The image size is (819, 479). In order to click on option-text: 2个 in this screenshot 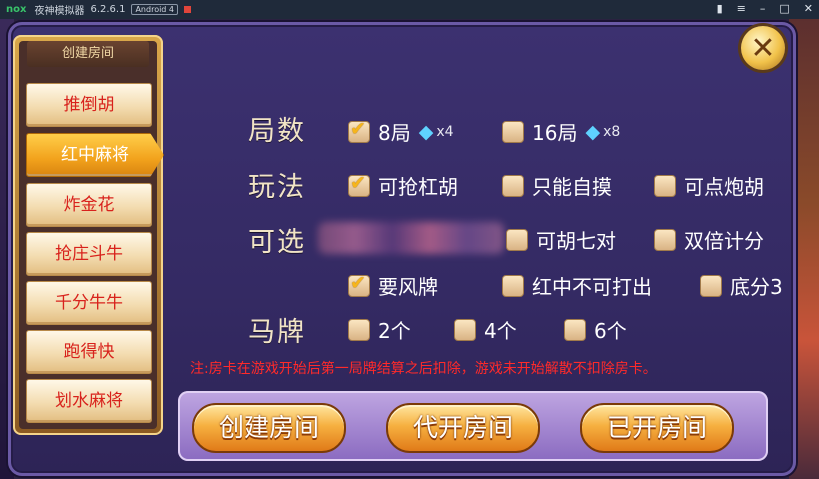, I will do `click(394, 331)`.